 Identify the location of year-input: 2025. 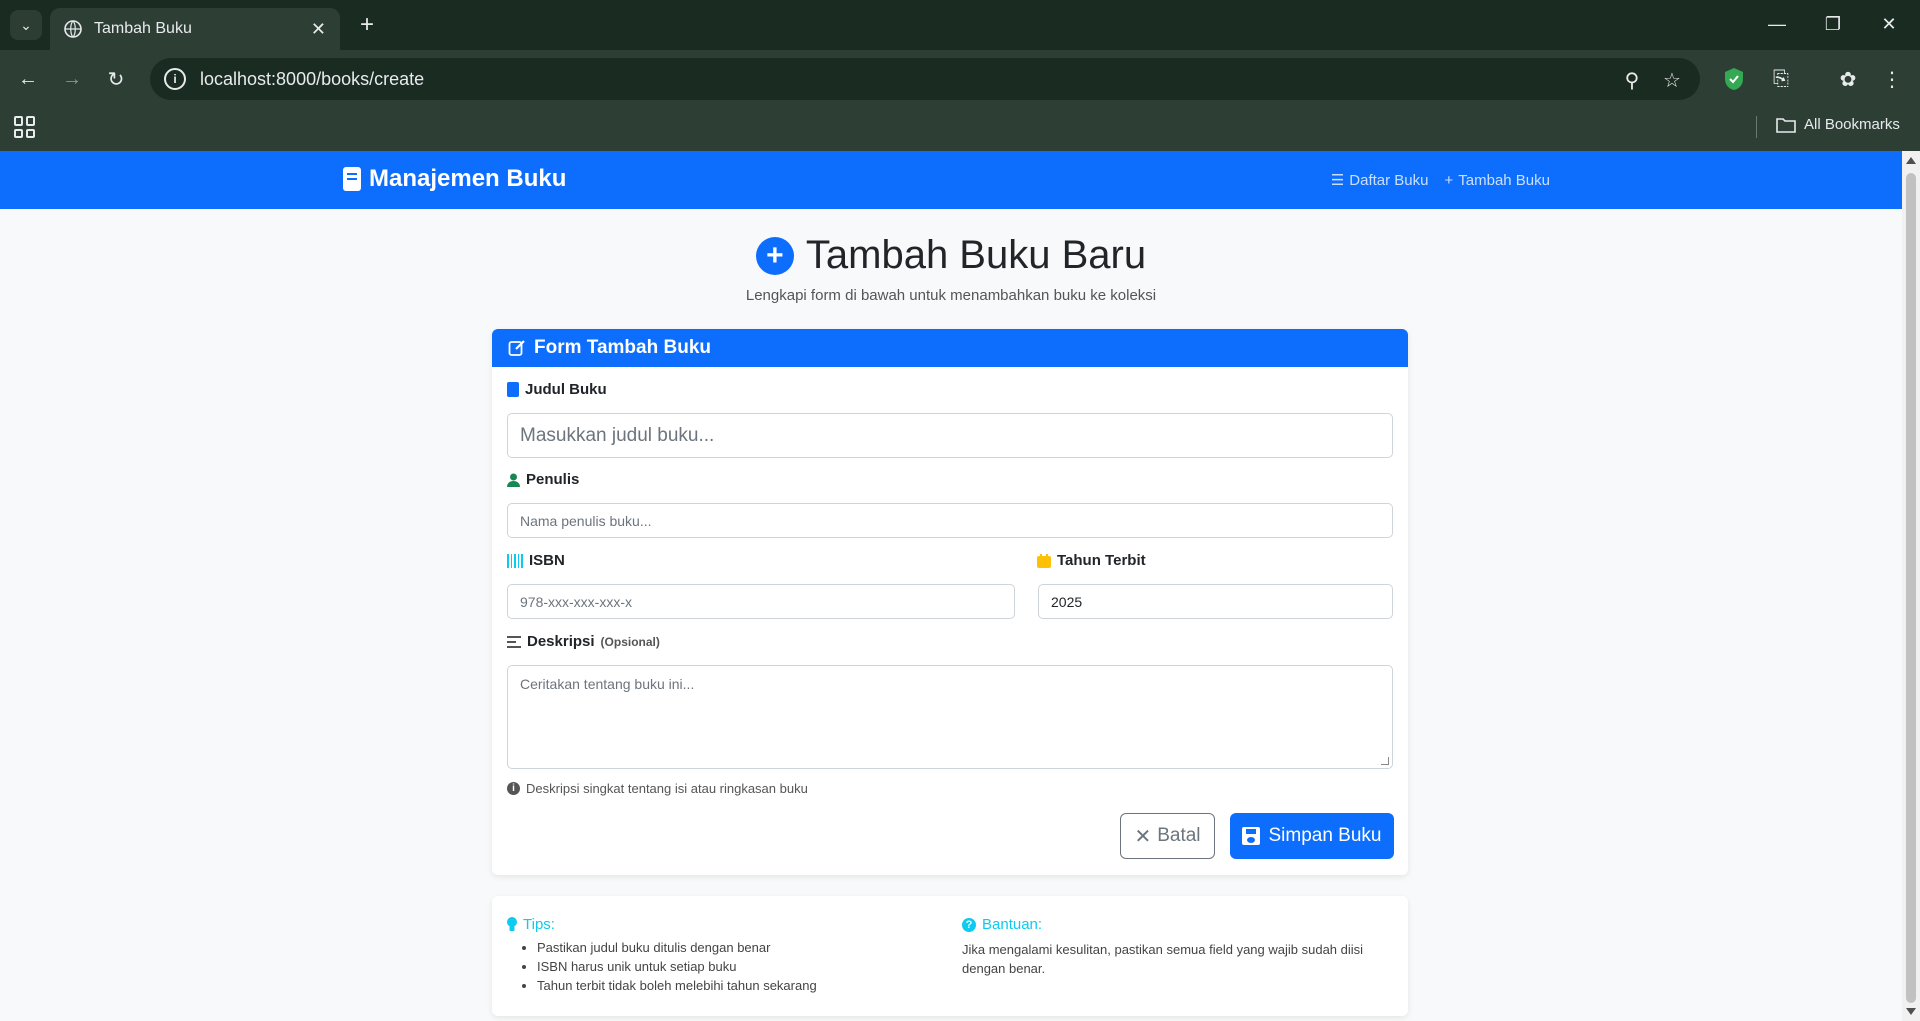
(1215, 601).